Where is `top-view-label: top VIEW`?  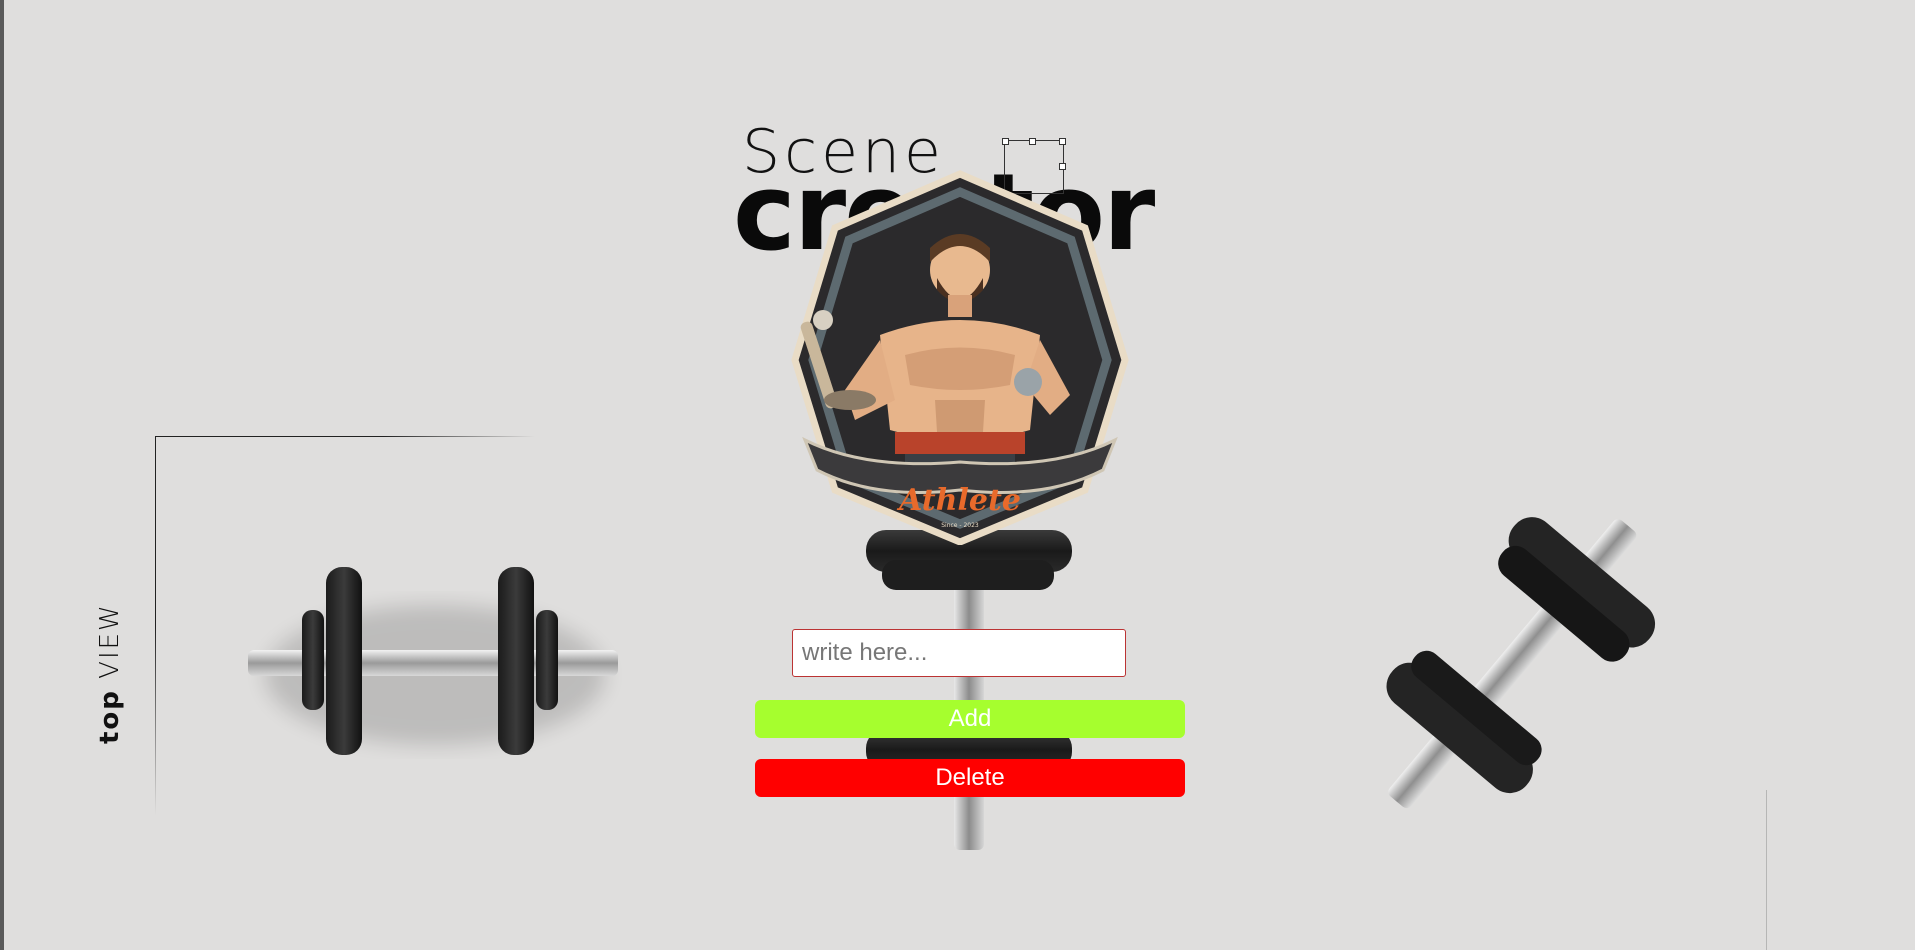 top-view-label: top VIEW is located at coordinates (110, 673).